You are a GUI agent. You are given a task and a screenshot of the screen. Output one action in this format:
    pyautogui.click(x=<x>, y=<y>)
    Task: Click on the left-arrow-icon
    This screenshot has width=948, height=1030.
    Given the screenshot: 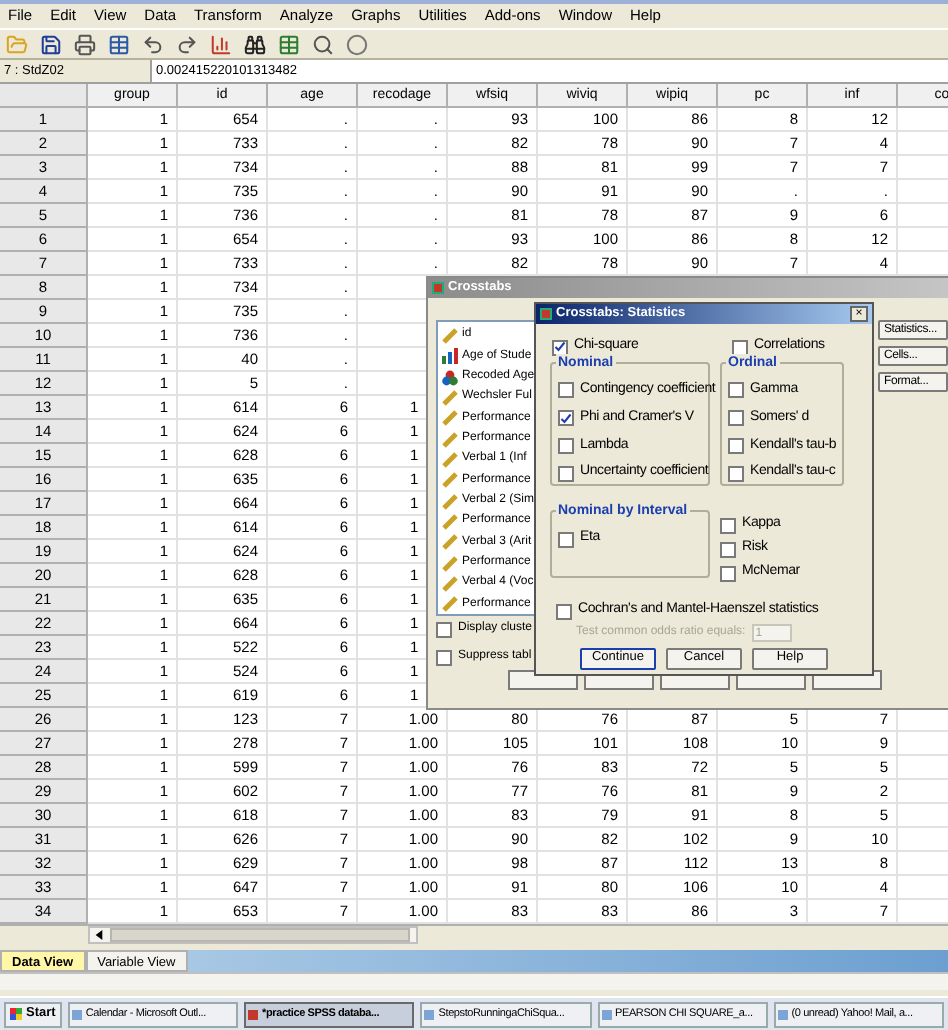 What is the action you would take?
    pyautogui.click(x=99, y=935)
    